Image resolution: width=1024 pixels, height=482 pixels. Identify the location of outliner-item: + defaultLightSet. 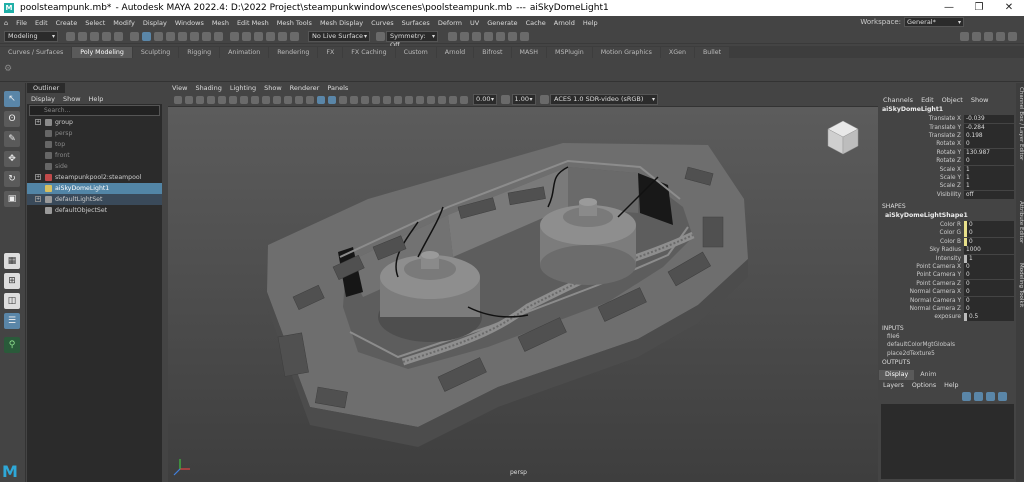
(94, 199).